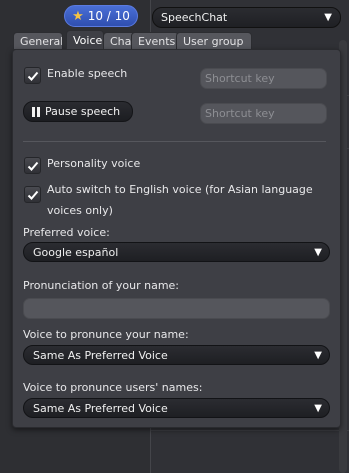 The image size is (349, 473). I want to click on preferred-voice-label: Preferred voice:, so click(66, 232).